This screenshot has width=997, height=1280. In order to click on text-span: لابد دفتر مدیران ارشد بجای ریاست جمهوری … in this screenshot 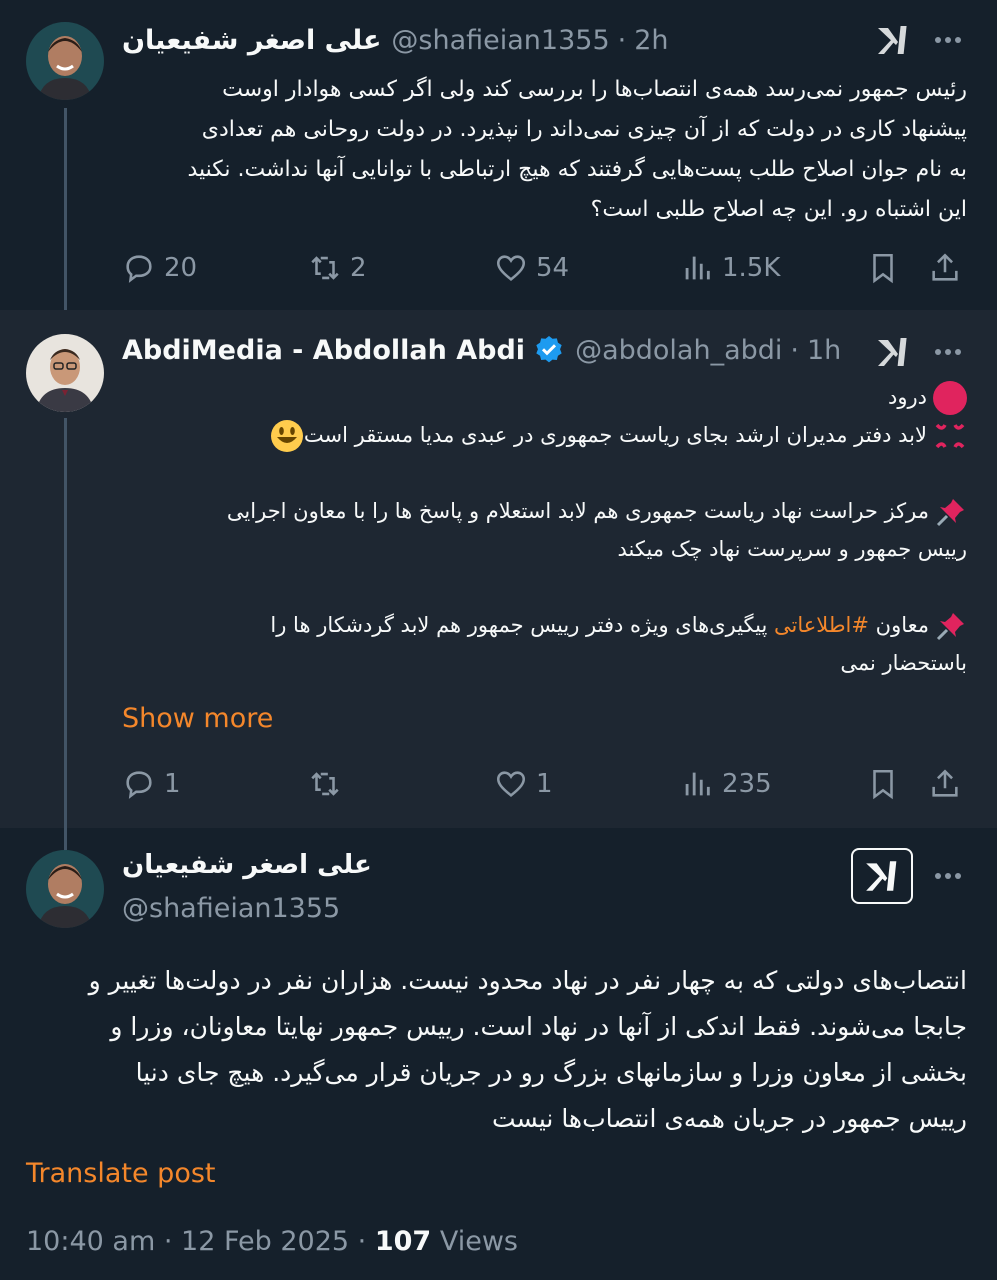, I will do `click(615, 435)`.